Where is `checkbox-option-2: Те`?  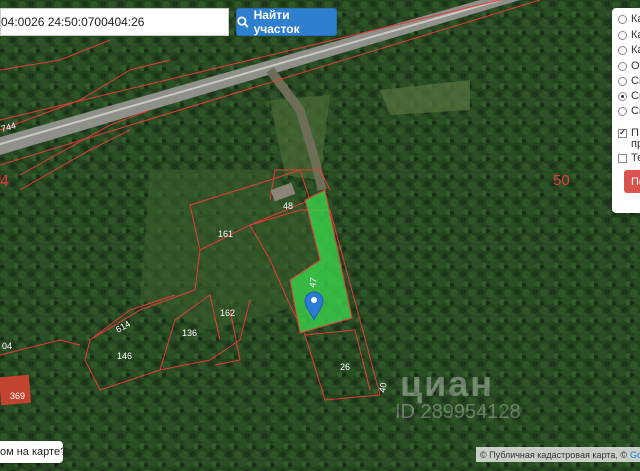
checkbox-option-2: Те is located at coordinates (629, 158).